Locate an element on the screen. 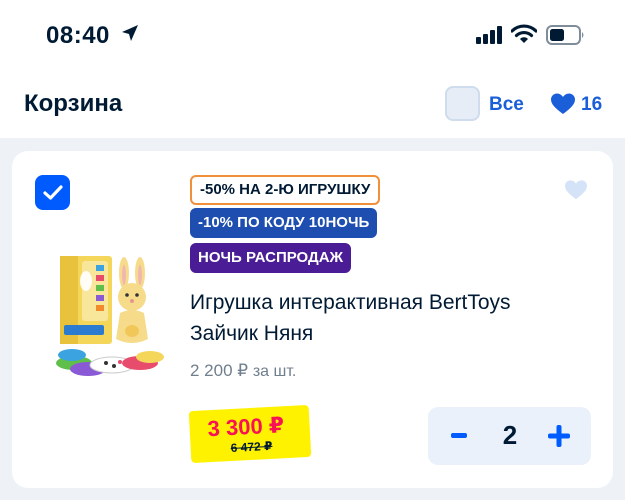  checkmark-icon is located at coordinates (52, 192).